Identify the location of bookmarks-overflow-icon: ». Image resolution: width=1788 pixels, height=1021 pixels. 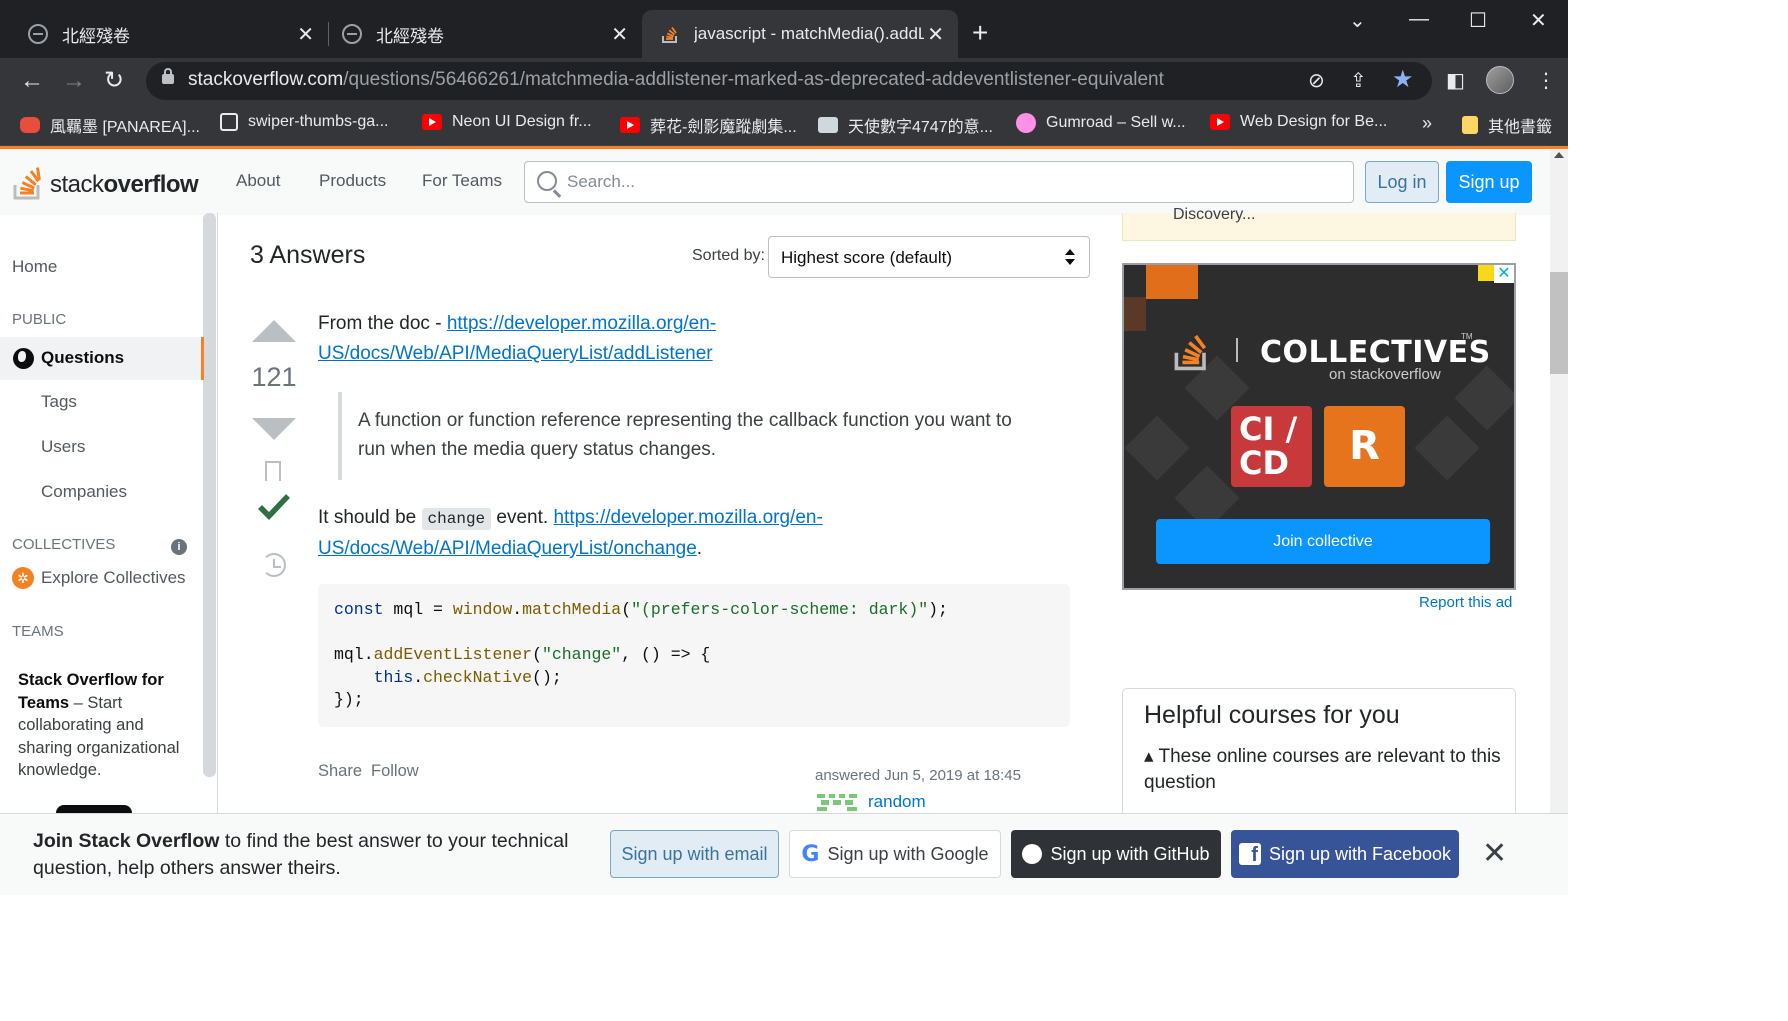
(1427, 123).